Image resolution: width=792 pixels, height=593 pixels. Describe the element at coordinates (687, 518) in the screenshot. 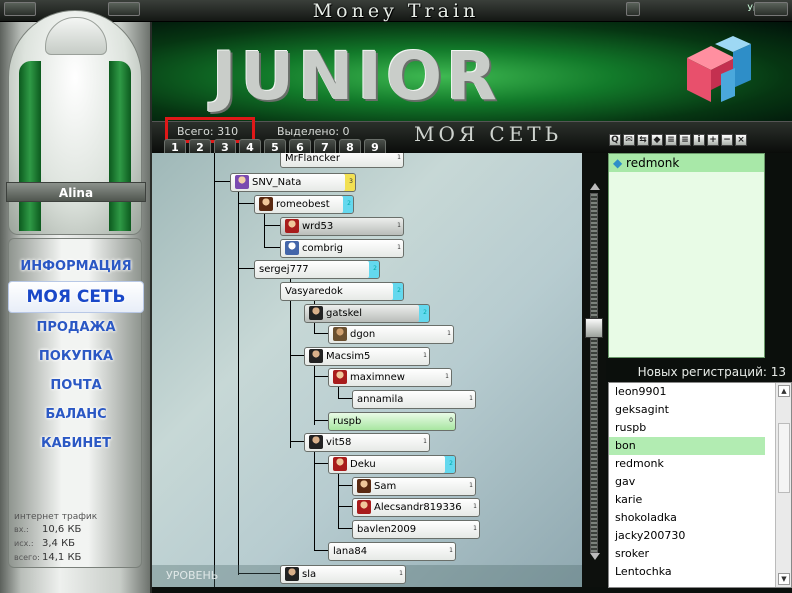

I see `registration-item: shokoladka` at that location.